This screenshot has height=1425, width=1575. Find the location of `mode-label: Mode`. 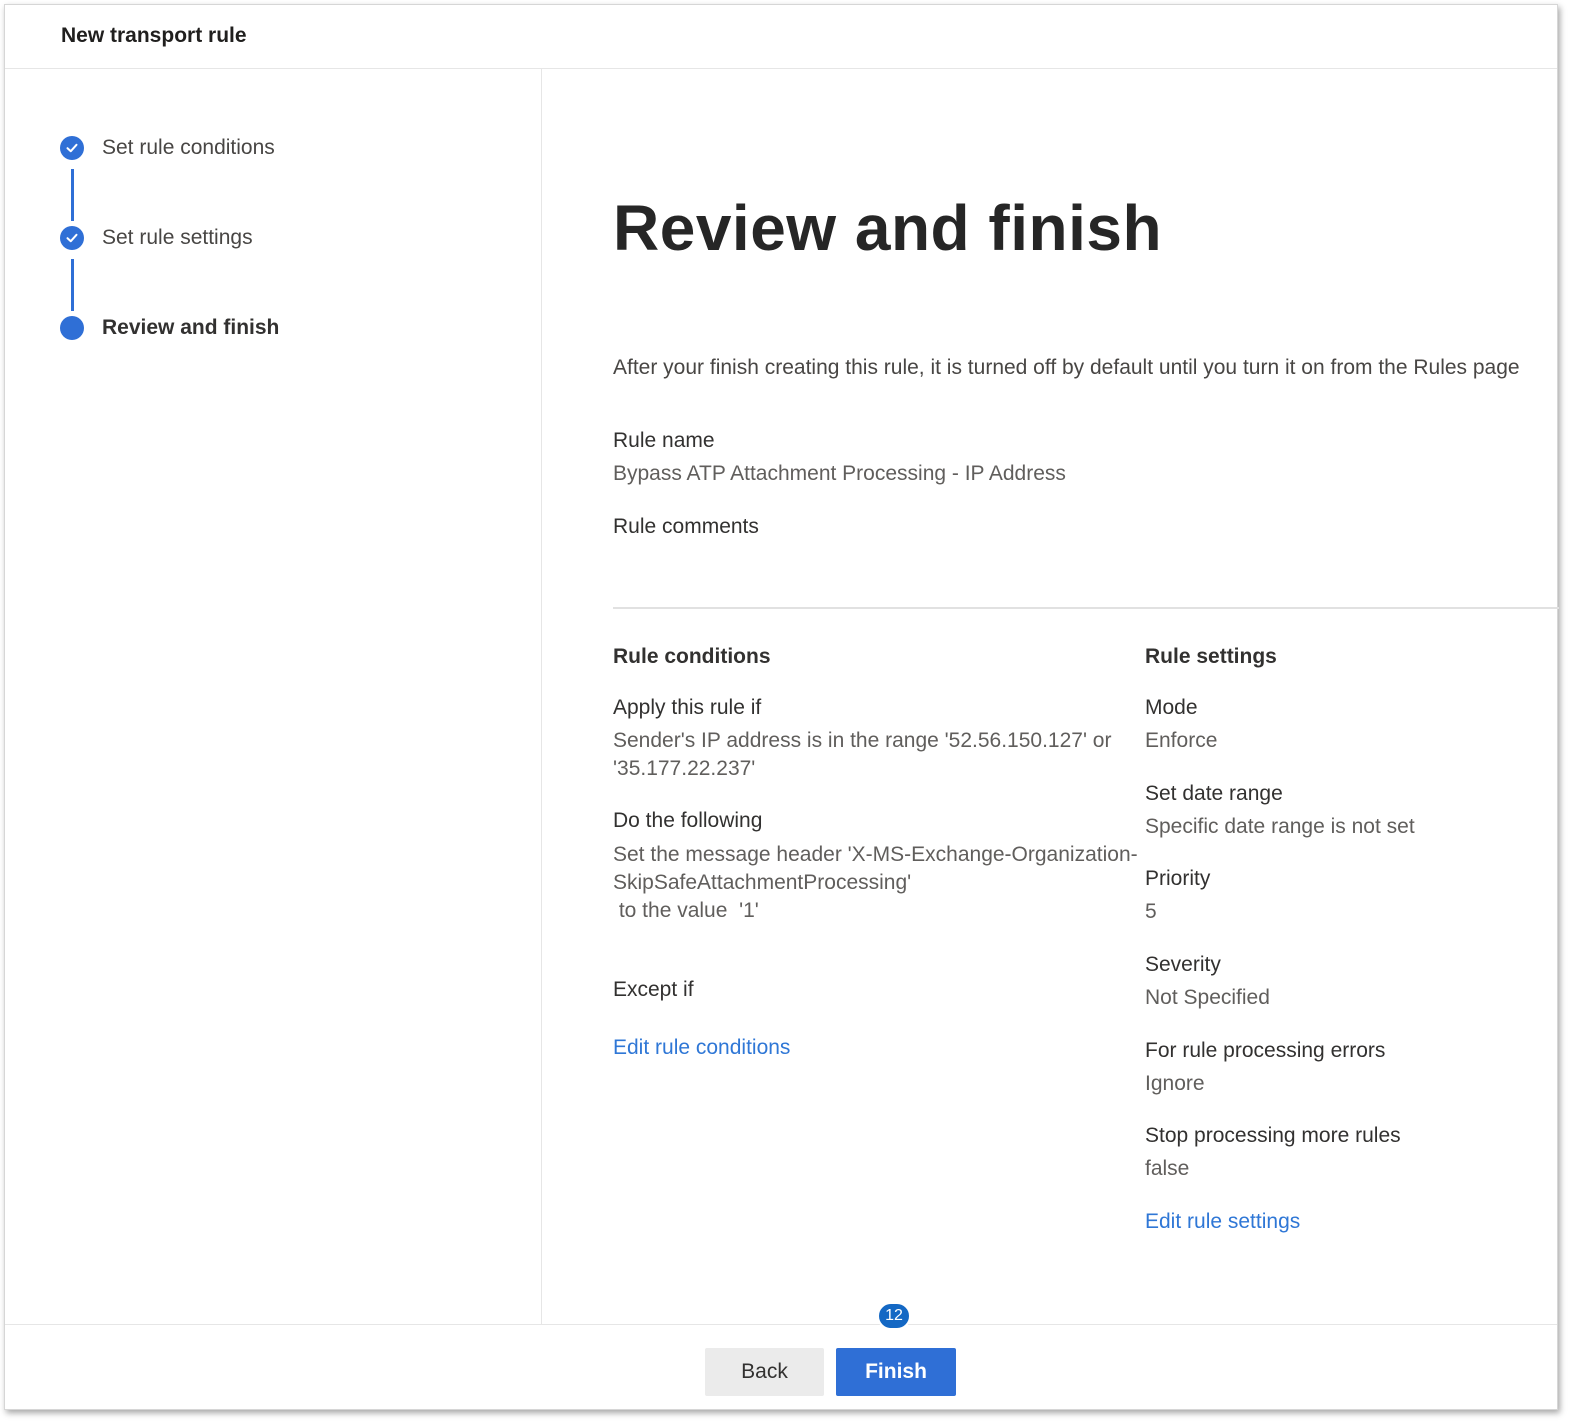

mode-label: Mode is located at coordinates (1171, 707).